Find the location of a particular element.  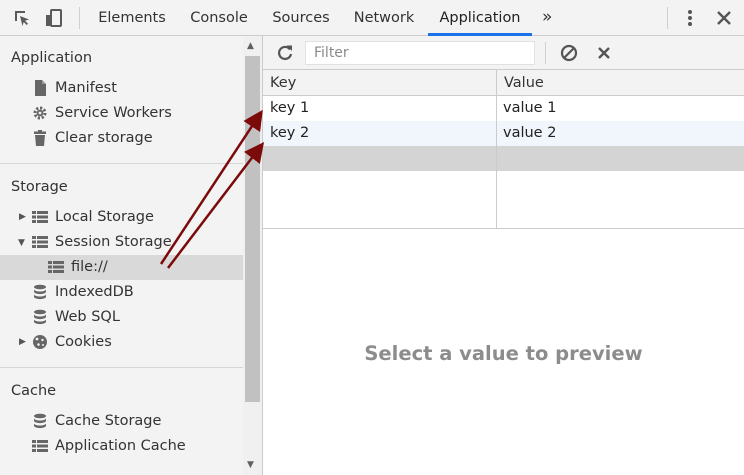

section-title-application: Application is located at coordinates (52, 58).